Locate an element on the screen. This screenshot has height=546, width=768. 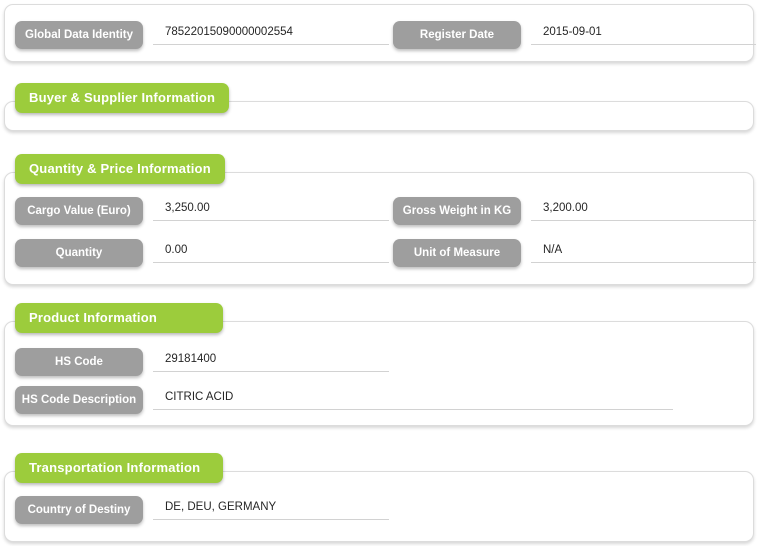
label-hs-code: HS Code is located at coordinates (79, 362).